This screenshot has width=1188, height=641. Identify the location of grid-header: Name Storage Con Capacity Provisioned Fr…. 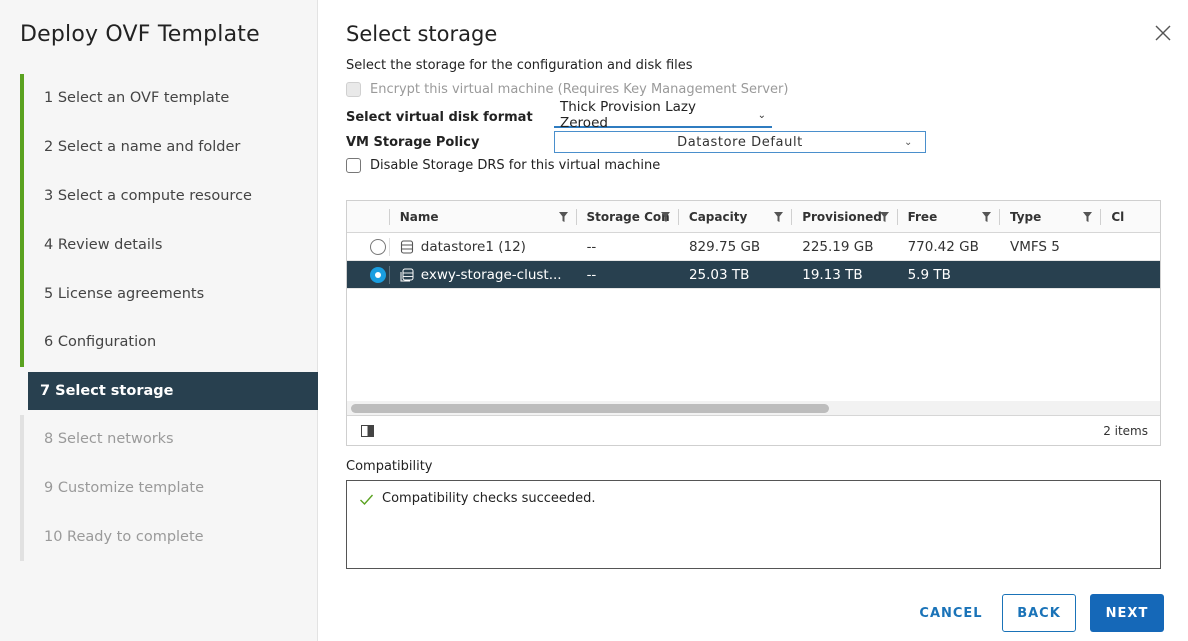
(753, 217).